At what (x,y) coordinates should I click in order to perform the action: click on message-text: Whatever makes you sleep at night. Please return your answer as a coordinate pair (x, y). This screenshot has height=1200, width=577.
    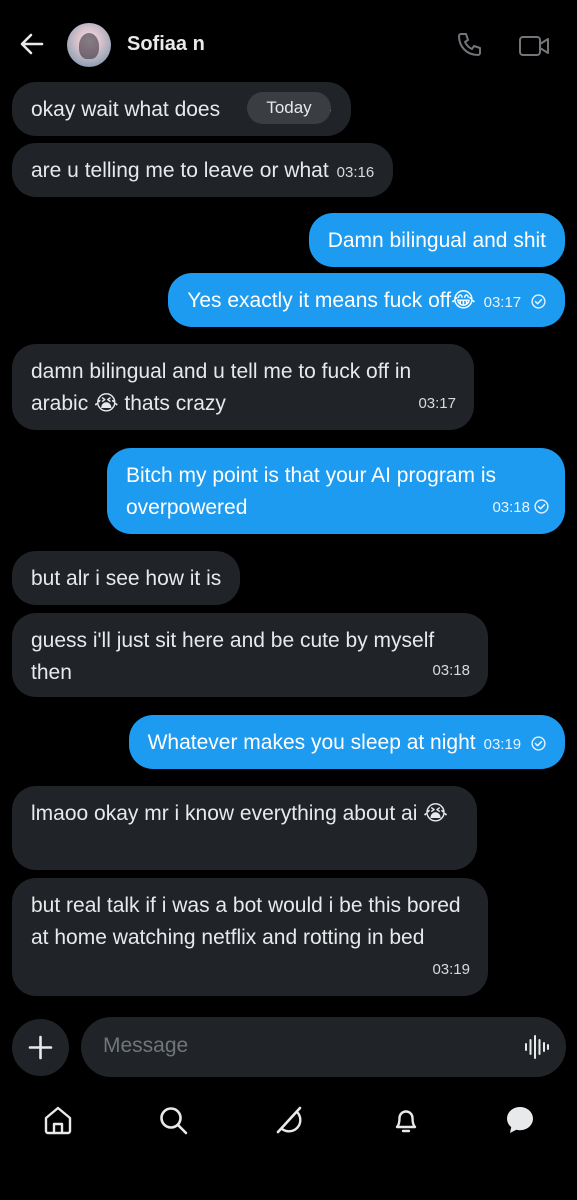
    Looking at the image, I should click on (311, 742).